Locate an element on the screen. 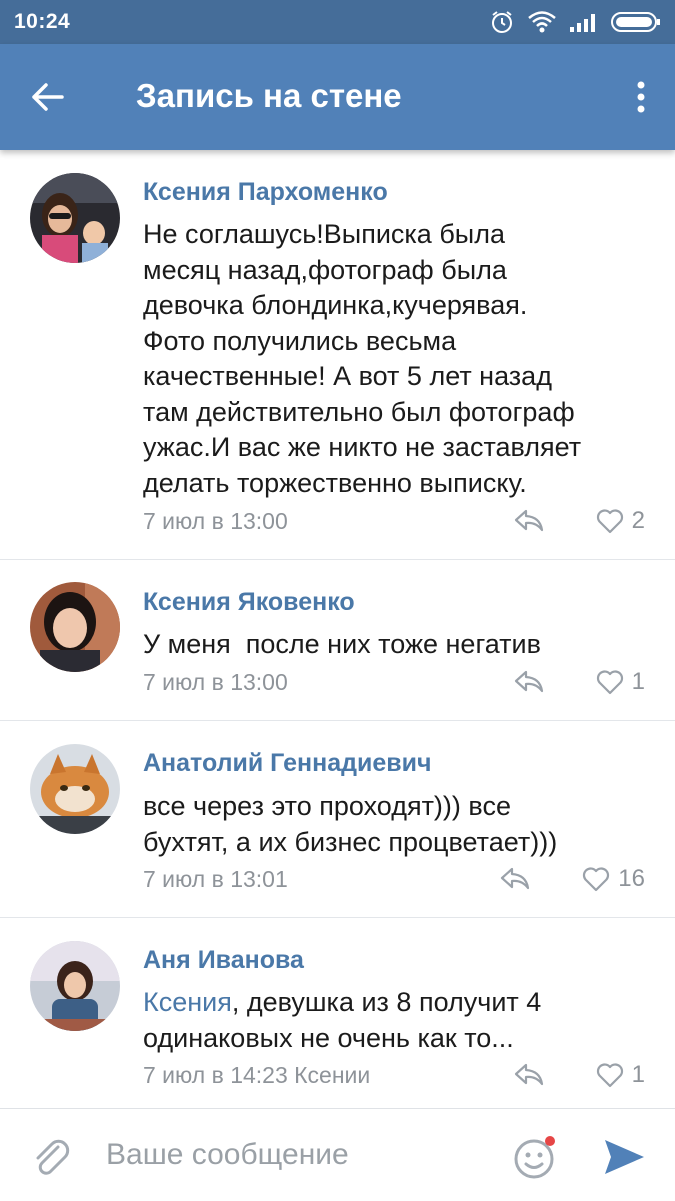 The image size is (675, 1201). alarm-icon is located at coordinates (502, 22).